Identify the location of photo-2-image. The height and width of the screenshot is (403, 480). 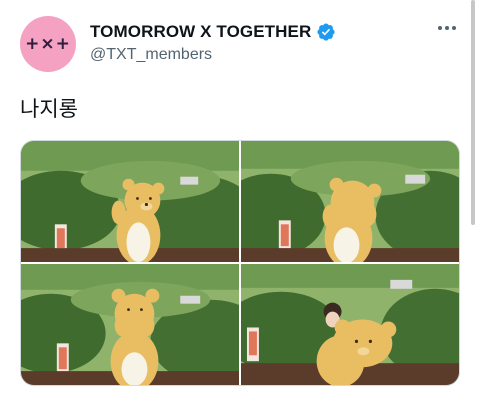
(350, 201).